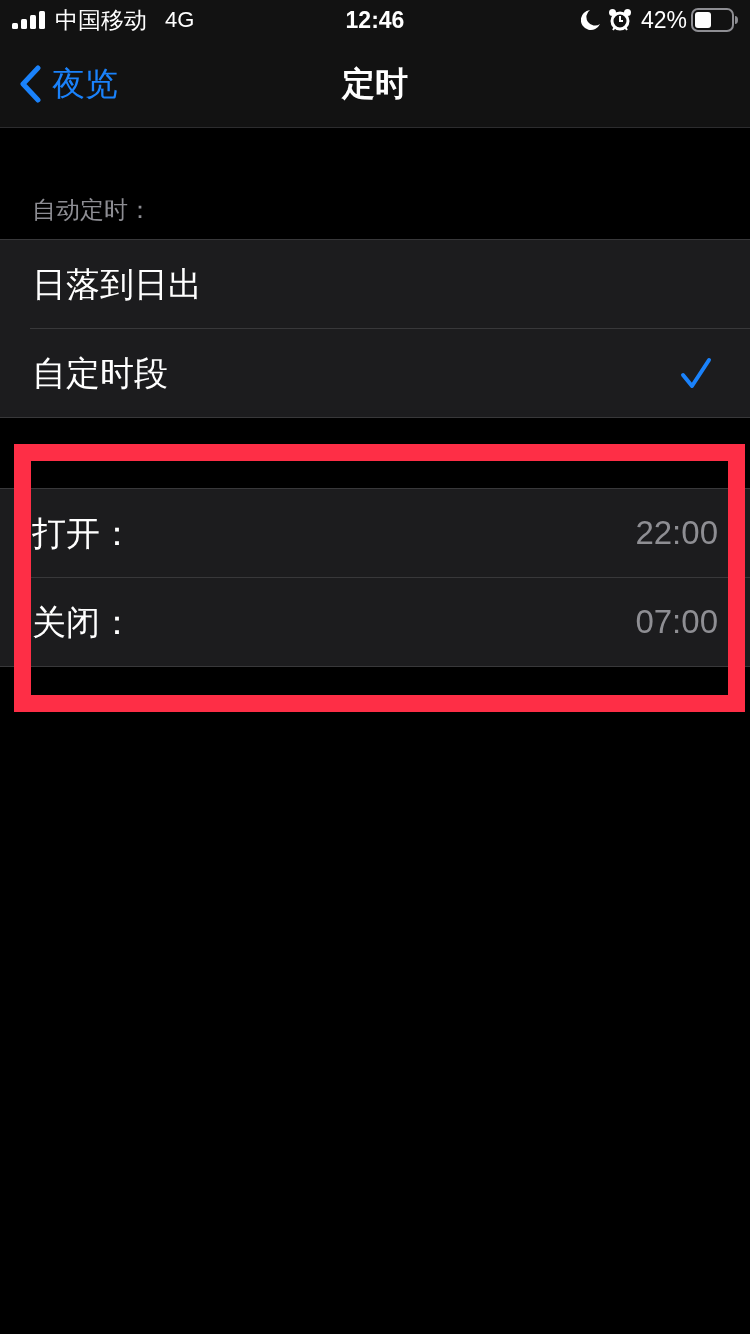 The width and height of the screenshot is (750, 1334). What do you see at coordinates (180, 20) in the screenshot?
I see `network-type: 4G` at bounding box center [180, 20].